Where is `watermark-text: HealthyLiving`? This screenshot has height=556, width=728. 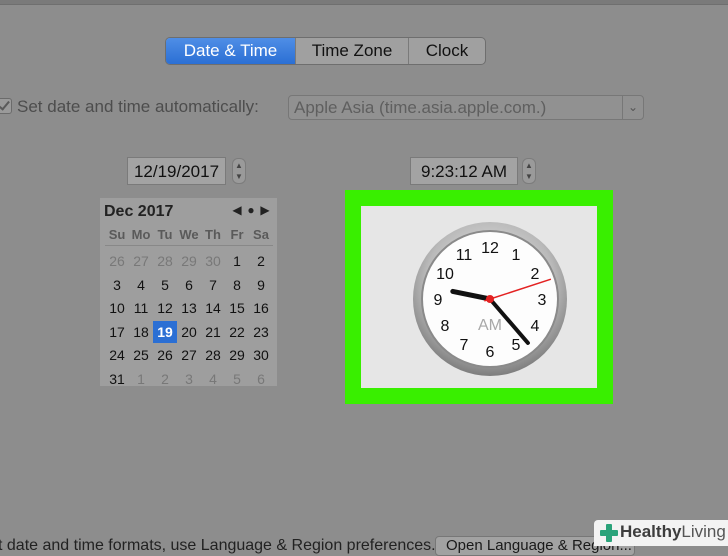
watermark-text: HealthyLiving is located at coordinates (673, 532).